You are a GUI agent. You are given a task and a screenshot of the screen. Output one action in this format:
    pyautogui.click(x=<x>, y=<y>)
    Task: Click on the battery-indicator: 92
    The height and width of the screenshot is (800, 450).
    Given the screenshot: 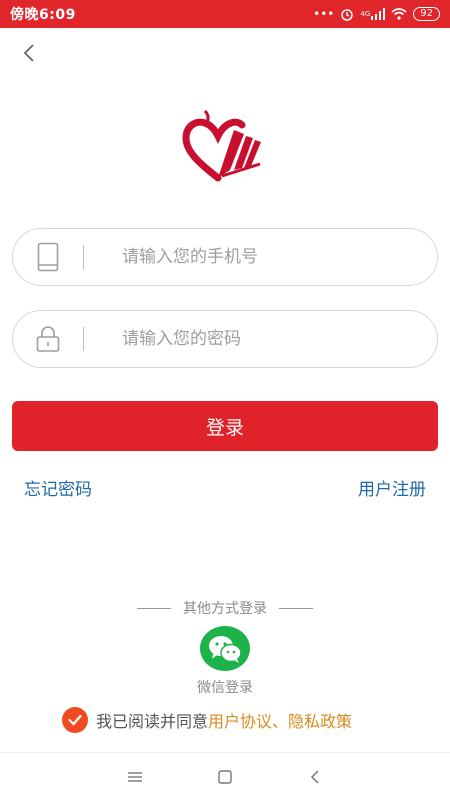 What is the action you would take?
    pyautogui.click(x=426, y=14)
    